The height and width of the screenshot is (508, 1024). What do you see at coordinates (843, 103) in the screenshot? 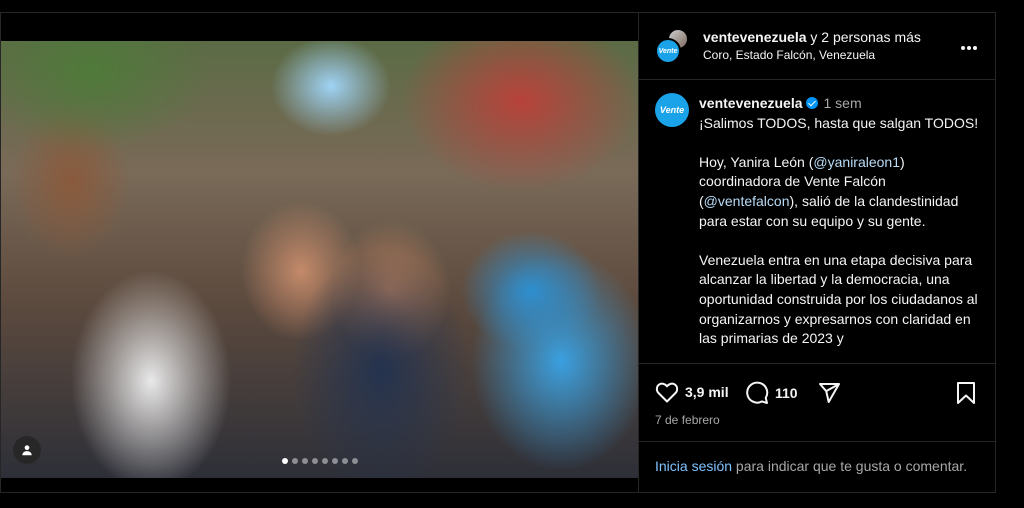
I see `caption-time: 1 sem` at bounding box center [843, 103].